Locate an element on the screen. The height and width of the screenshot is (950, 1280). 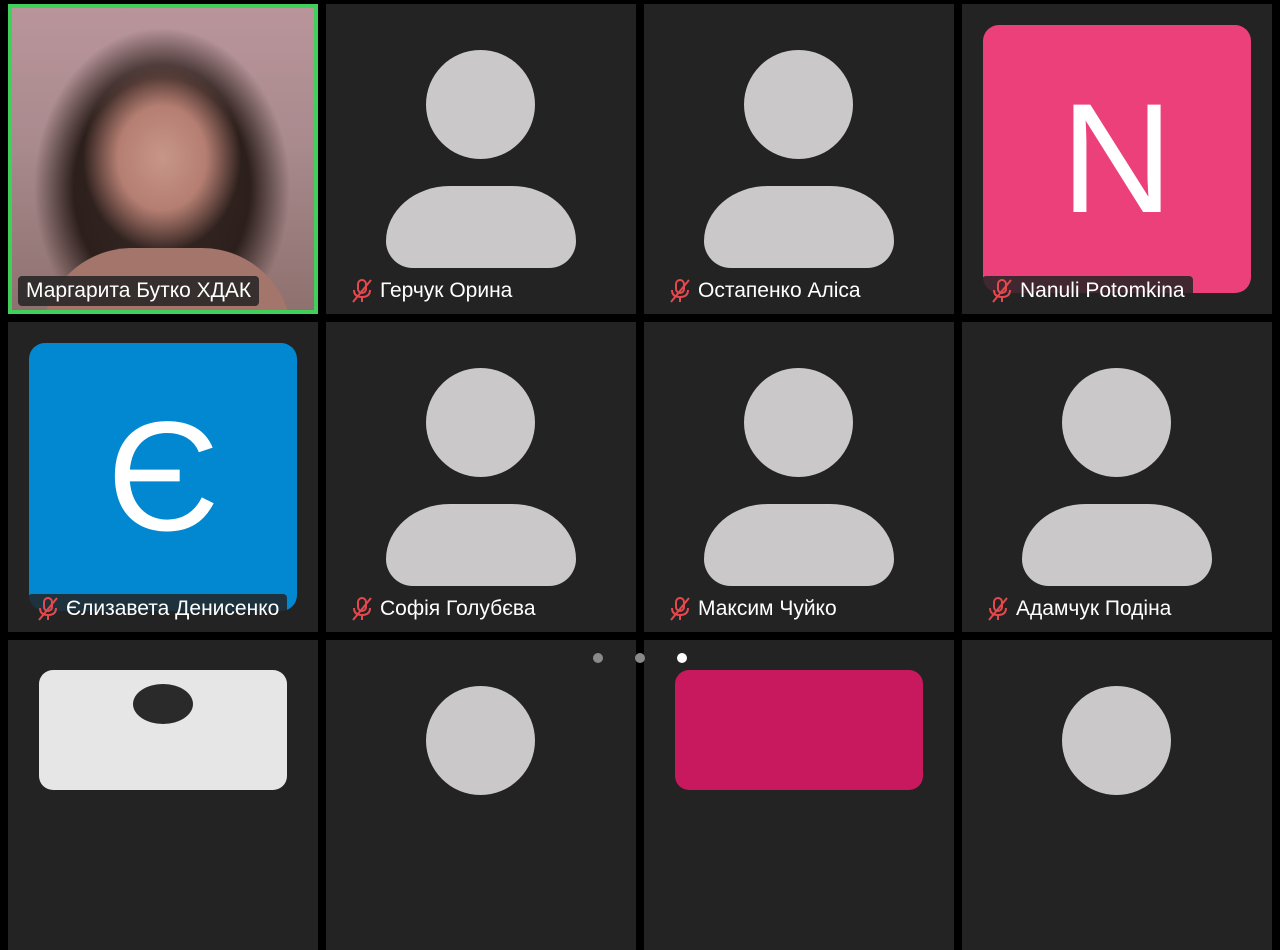
participant-name-tag: Маргарита Бутко ХДАК is located at coordinates (139, 291).